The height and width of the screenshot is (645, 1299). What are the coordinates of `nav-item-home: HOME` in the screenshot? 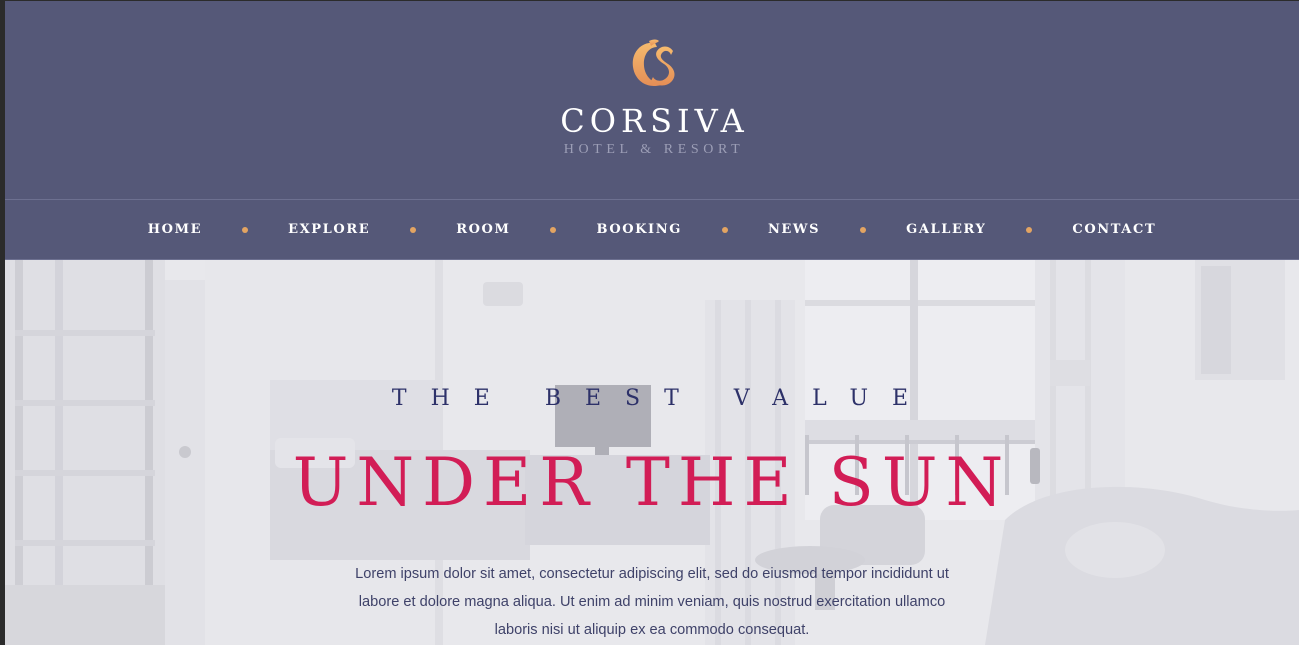 It's located at (175, 229).